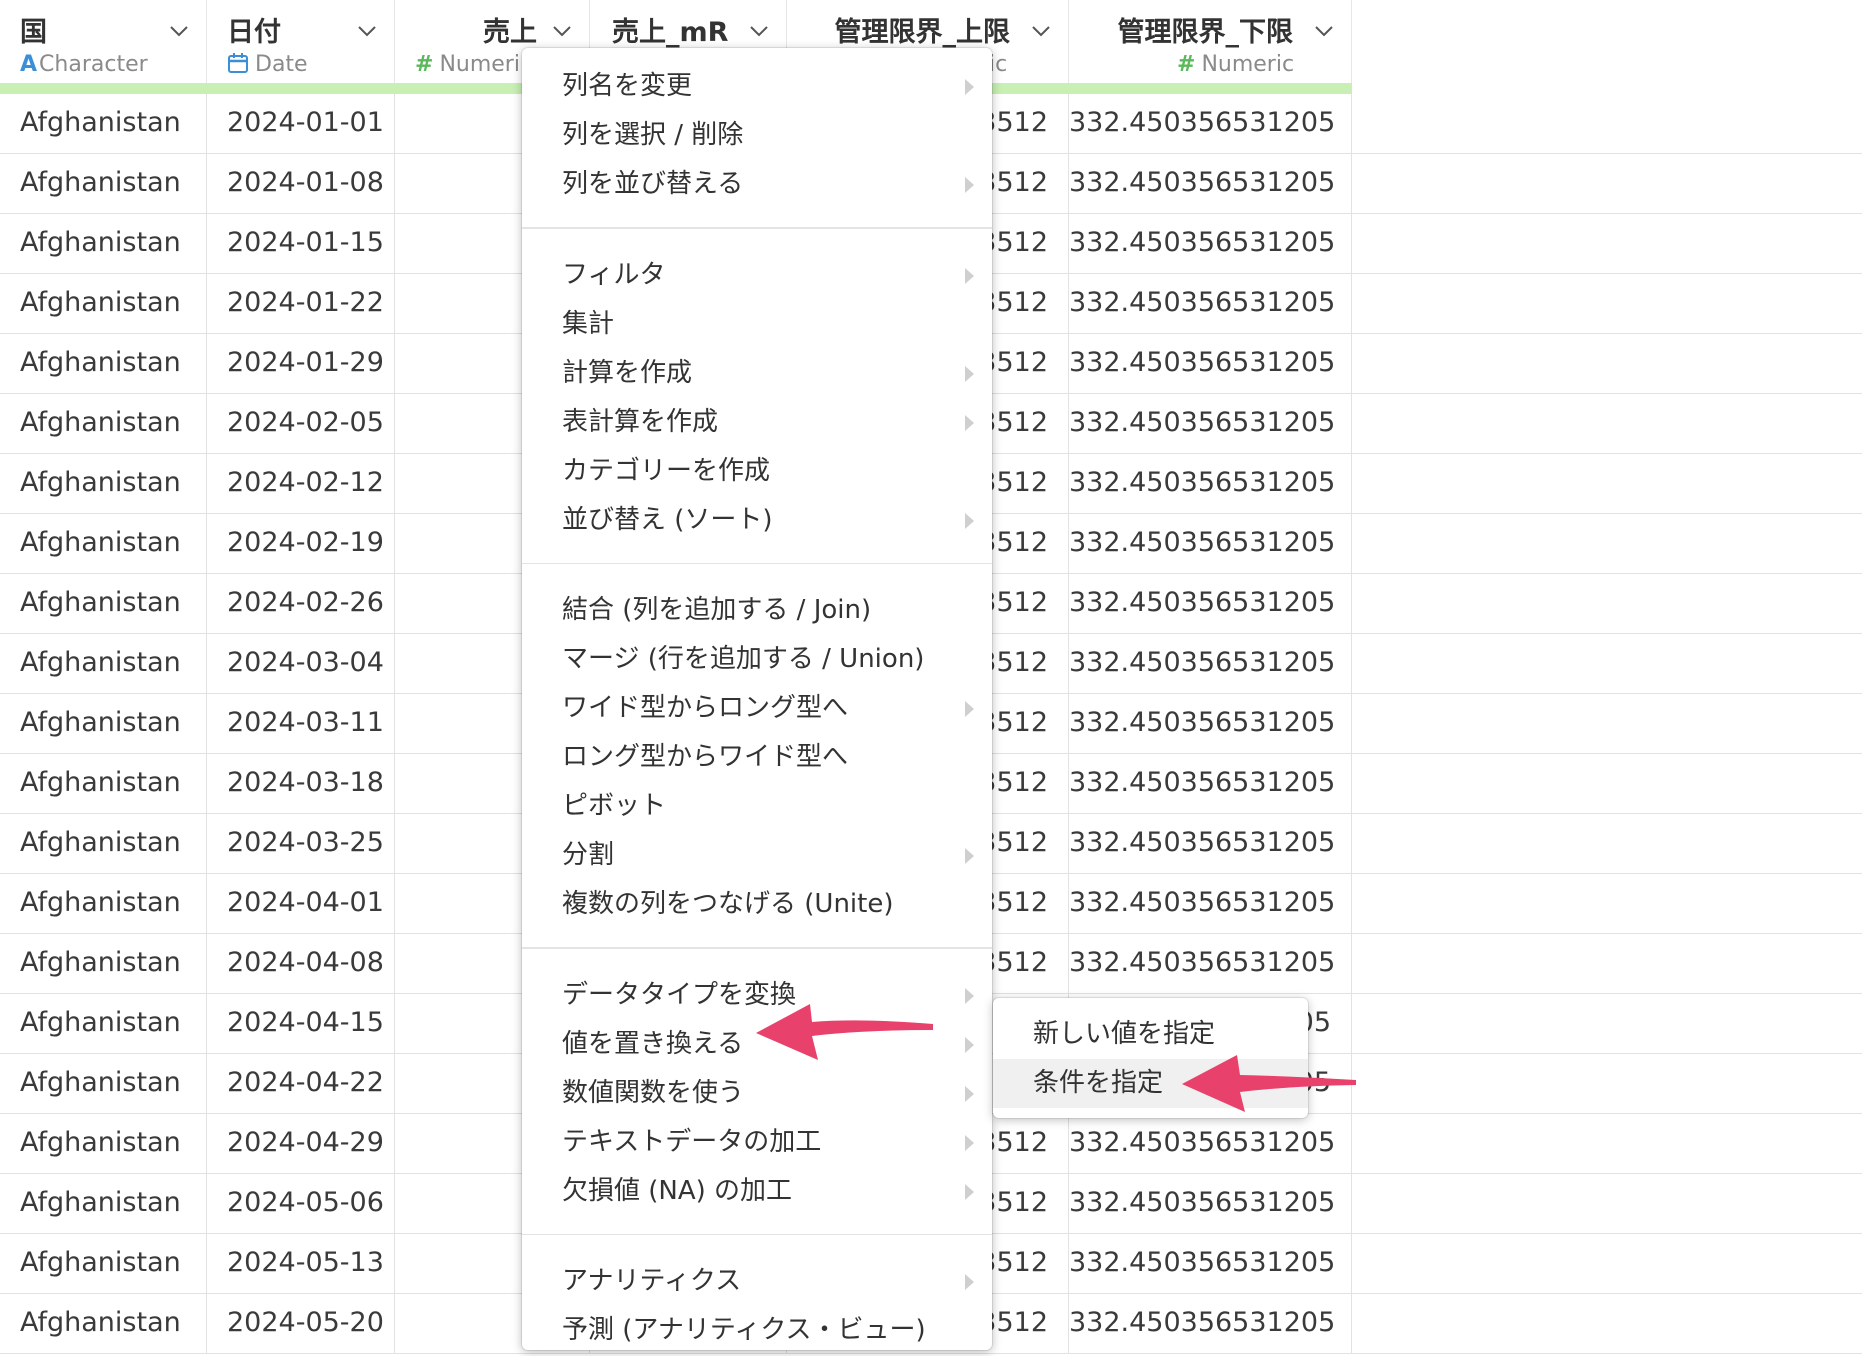 The width and height of the screenshot is (1862, 1356). I want to click on menu-item: 複数の列をつなげる (Unite), so click(757, 904).